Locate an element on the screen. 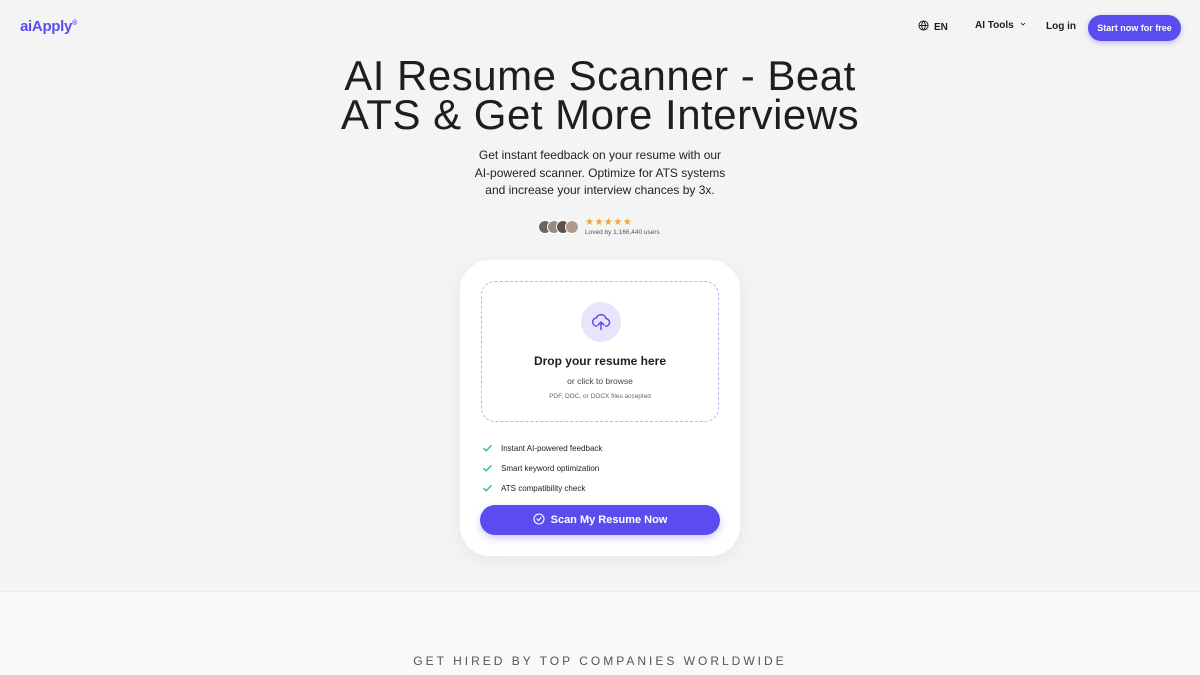  user-avatars is located at coordinates (558, 226).